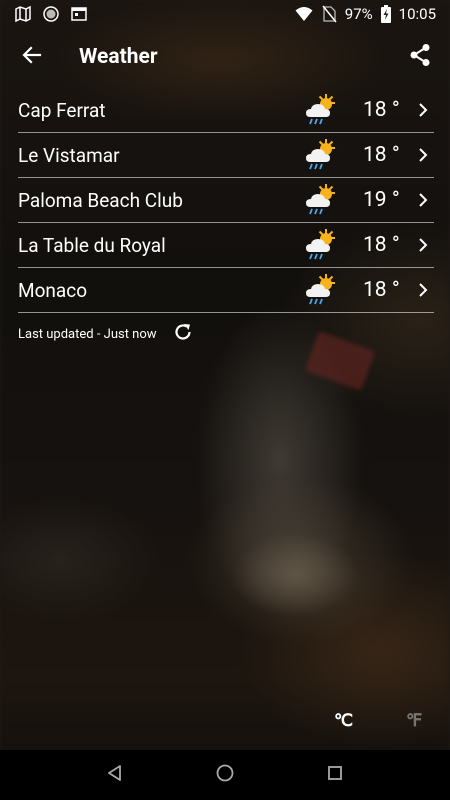 The image size is (450, 800). I want to click on nav-home-button, so click(225, 775).